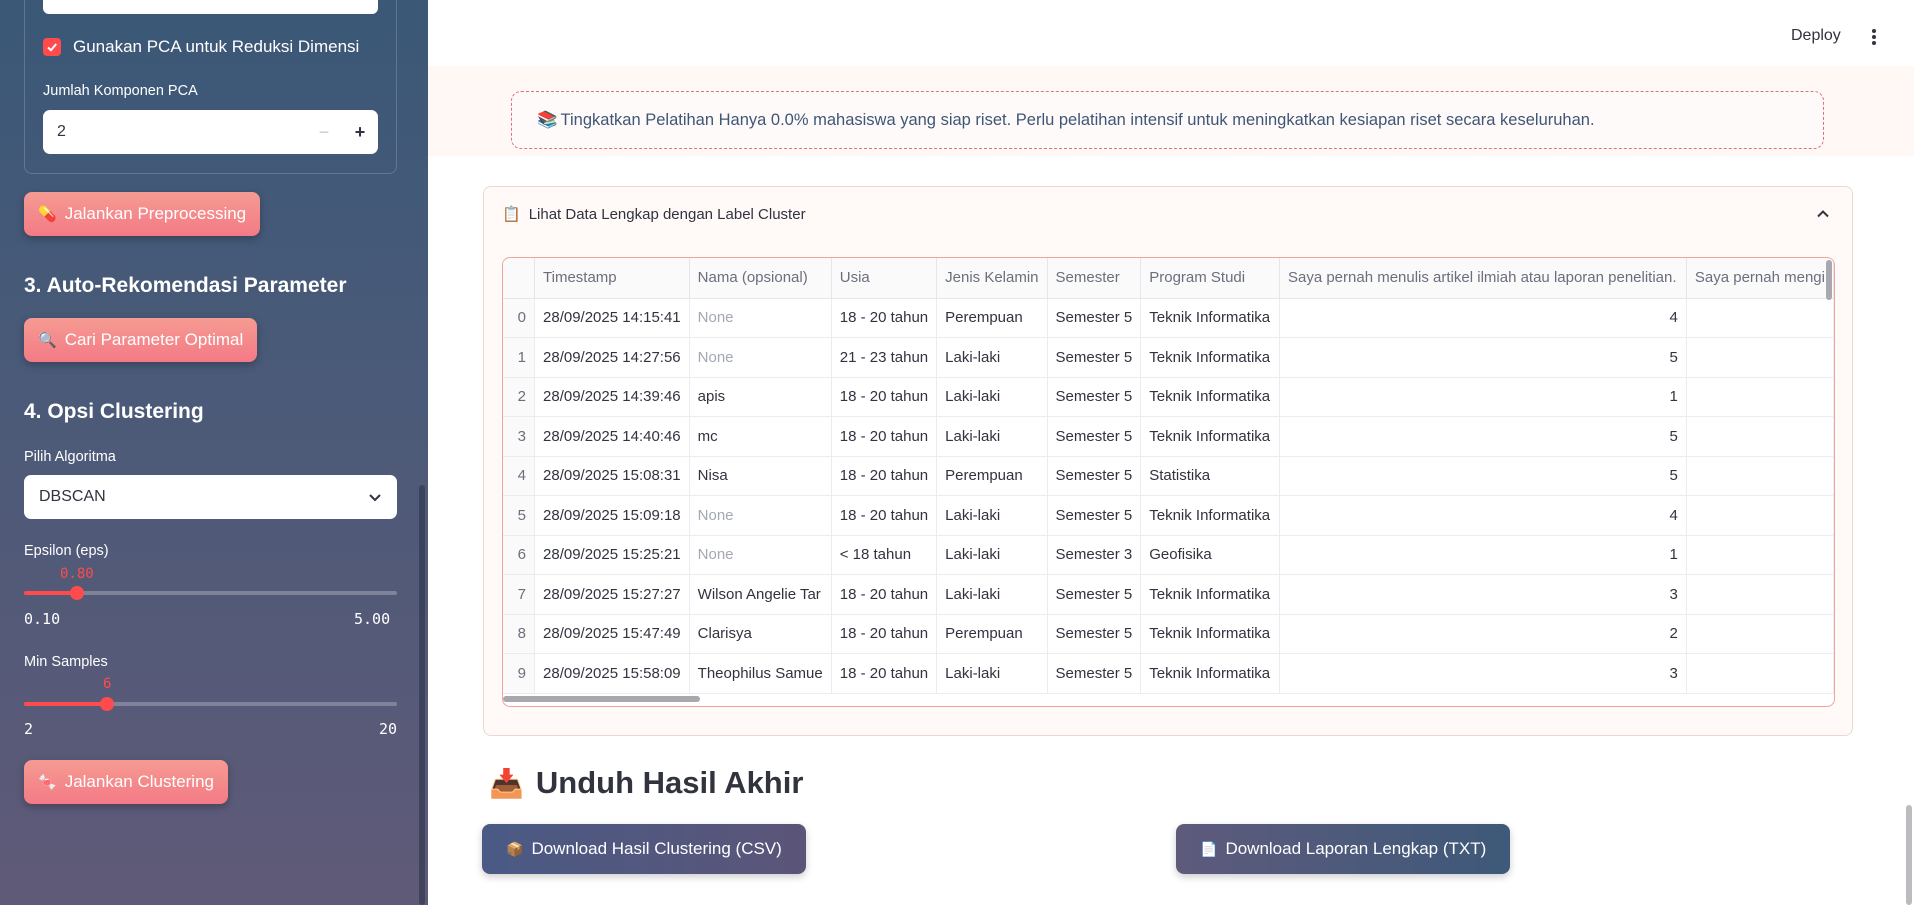 The height and width of the screenshot is (905, 1914). Describe the element at coordinates (1483, 357) in the screenshot. I see `table-cell: 5` at that location.